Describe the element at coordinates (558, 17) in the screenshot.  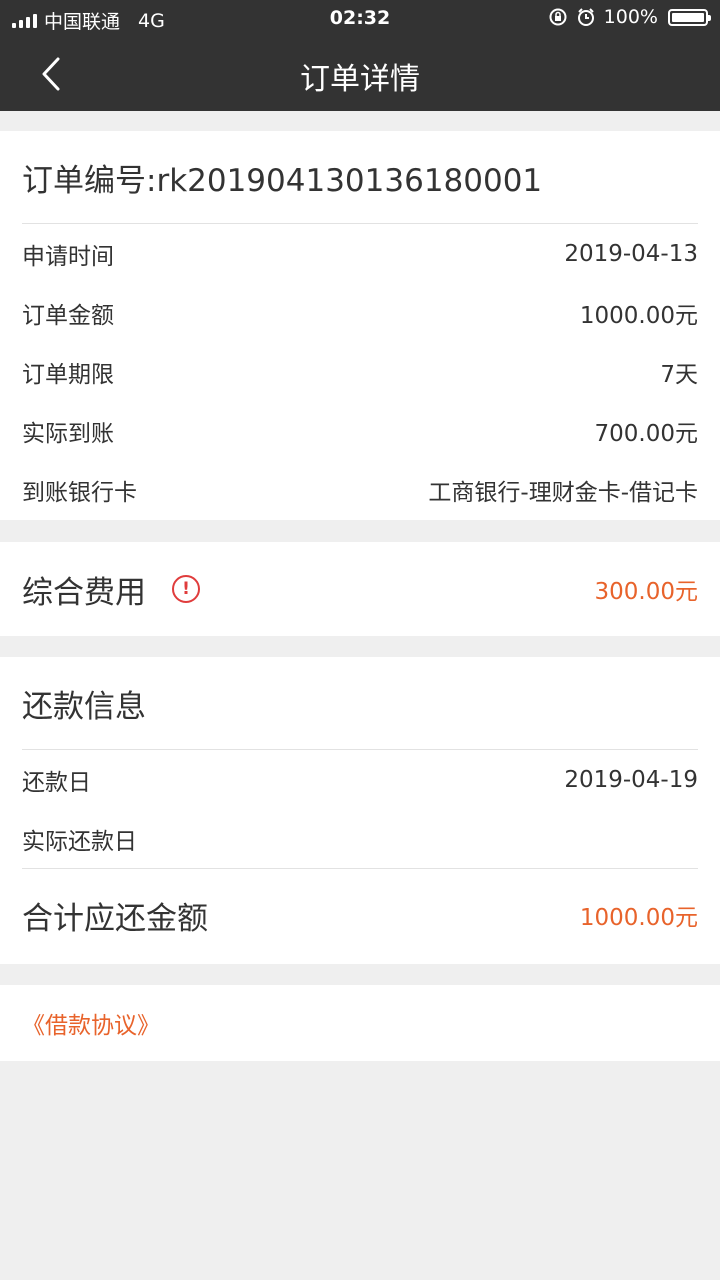
I see `rotation-lock-icon` at that location.